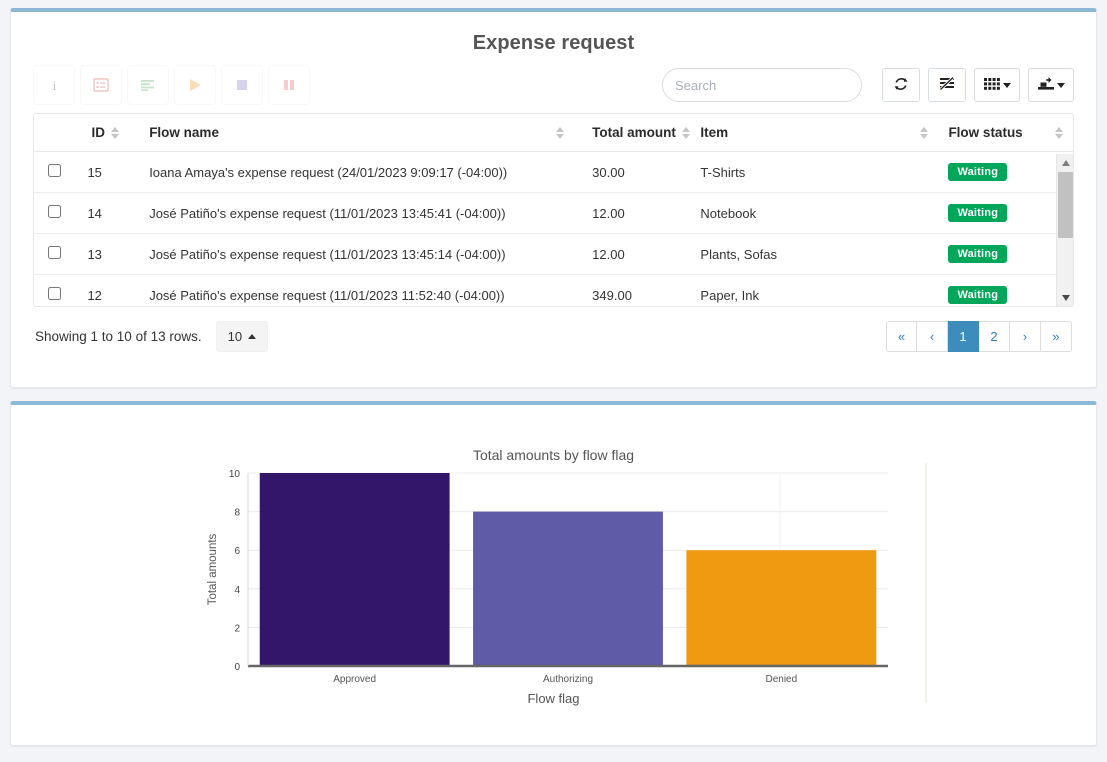 The height and width of the screenshot is (762, 1107). I want to click on y-tick-label: 10, so click(235, 474).